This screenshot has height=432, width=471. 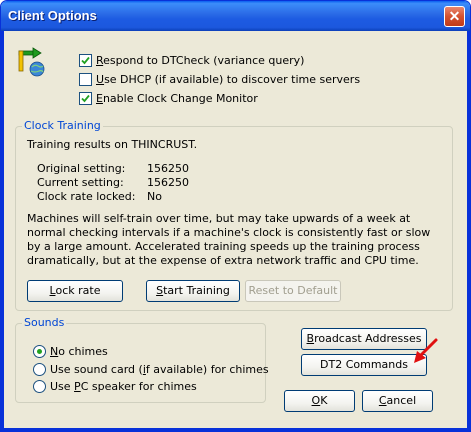 I want to click on broadcast-addresses-button: Broadcast Addresses, so click(x=364, y=339).